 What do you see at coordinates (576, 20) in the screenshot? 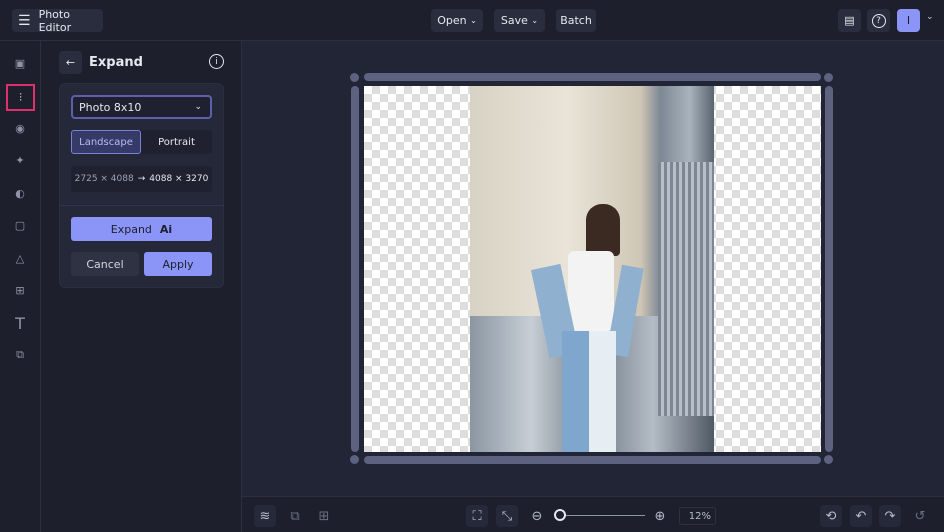
I see `batch-button: Batch` at bounding box center [576, 20].